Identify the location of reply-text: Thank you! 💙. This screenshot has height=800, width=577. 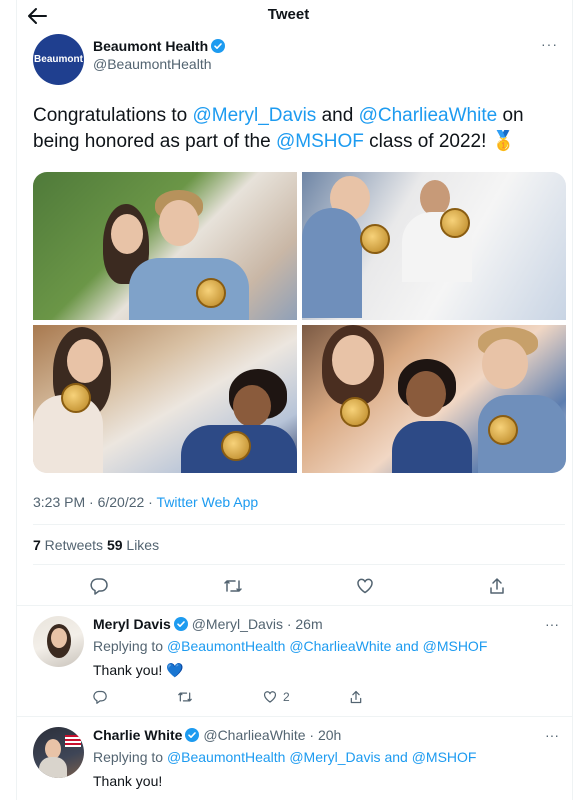
(138, 670).